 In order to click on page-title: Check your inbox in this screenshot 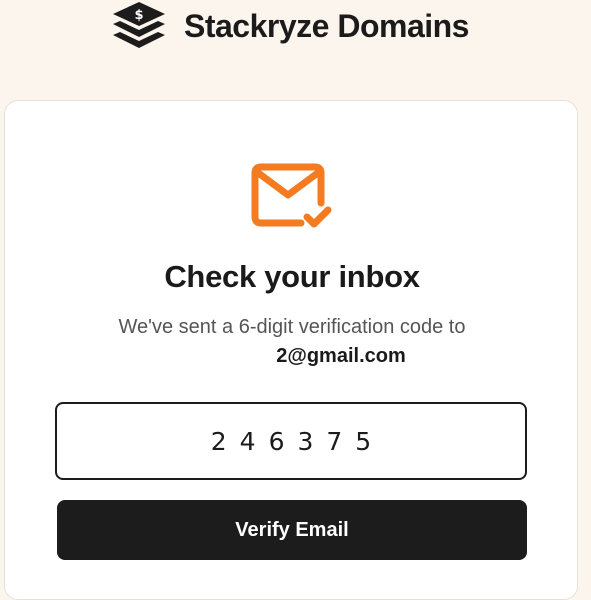, I will do `click(292, 276)`.